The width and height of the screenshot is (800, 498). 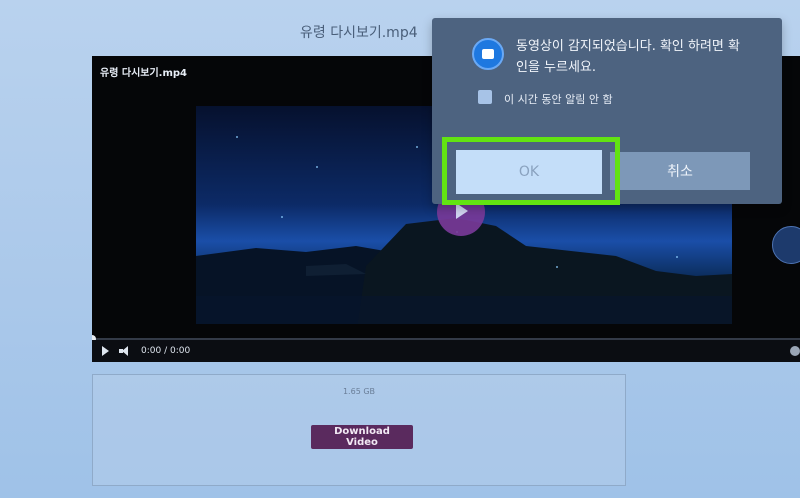 I want to click on page-title: 유령 다시보기.mp4, so click(x=359, y=33).